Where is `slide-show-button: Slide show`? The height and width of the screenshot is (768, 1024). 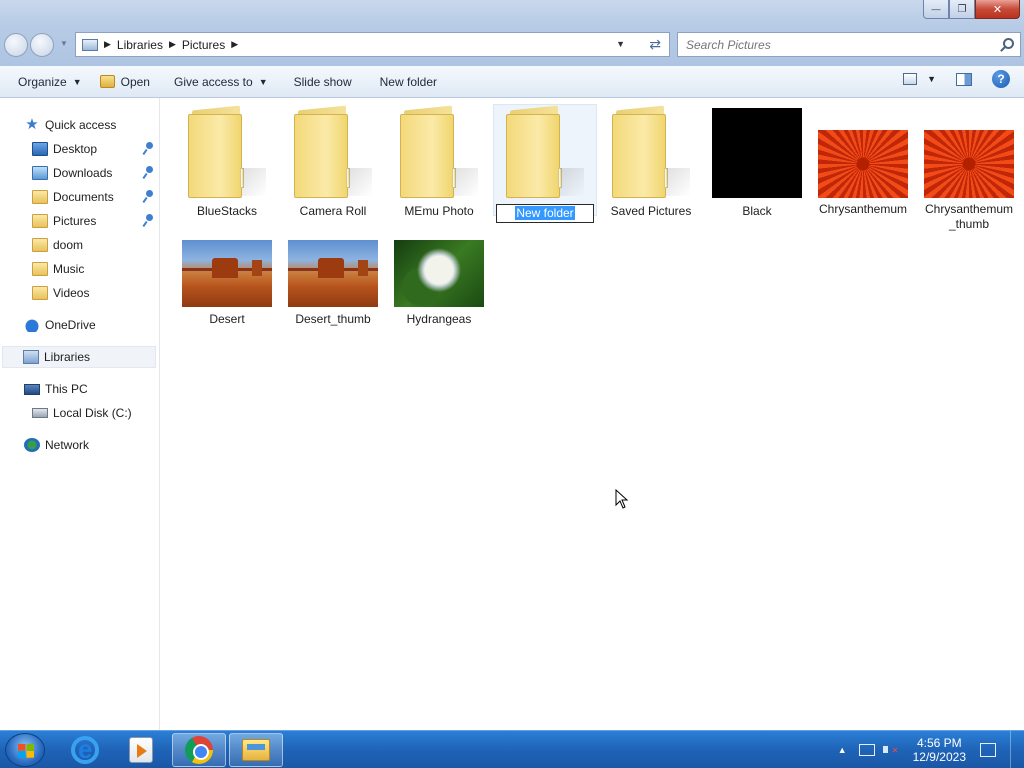
slide-show-button: Slide show is located at coordinates (323, 82).